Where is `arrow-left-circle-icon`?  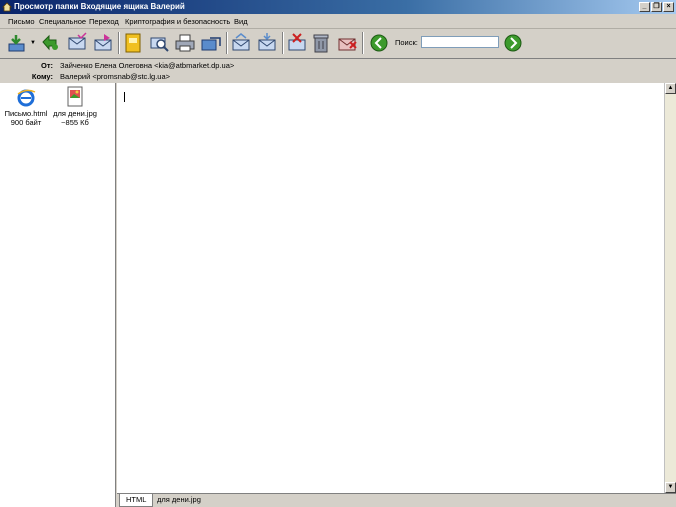 arrow-left-circle-icon is located at coordinates (379, 43).